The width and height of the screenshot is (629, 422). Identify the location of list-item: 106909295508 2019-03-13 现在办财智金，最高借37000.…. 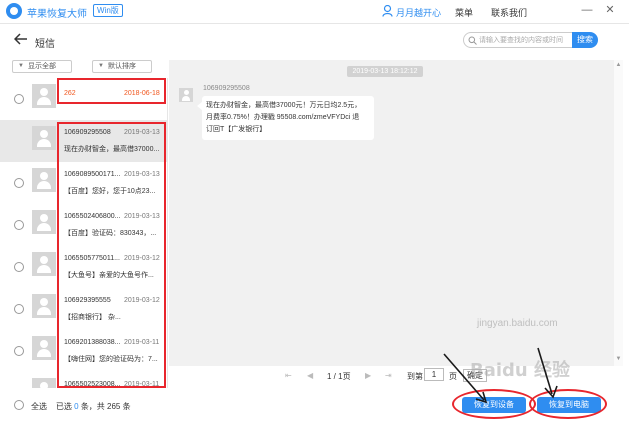
(83, 141).